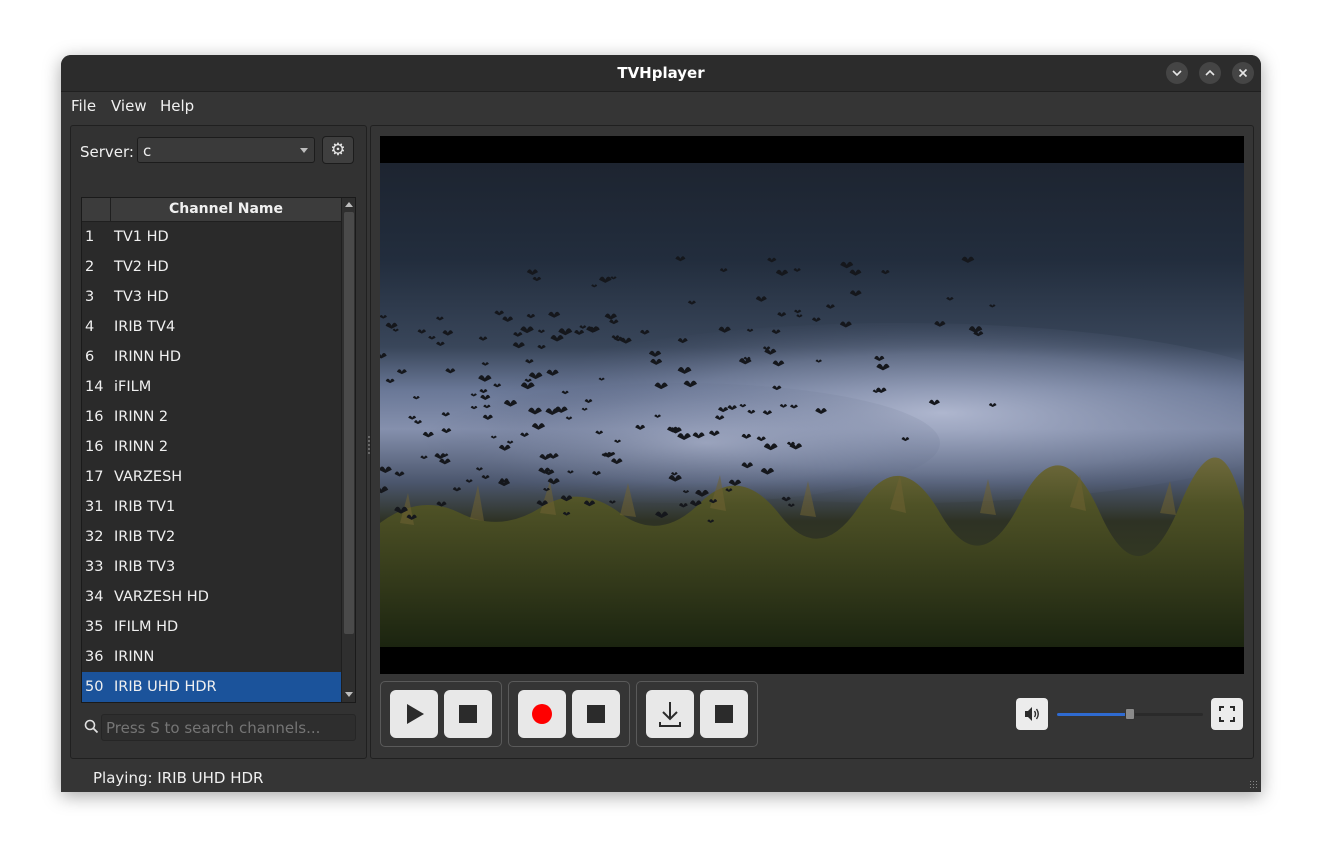 Image resolution: width=1322 pixels, height=859 pixels. Describe the element at coordinates (96, 209) in the screenshot. I see `number-column-header` at that location.